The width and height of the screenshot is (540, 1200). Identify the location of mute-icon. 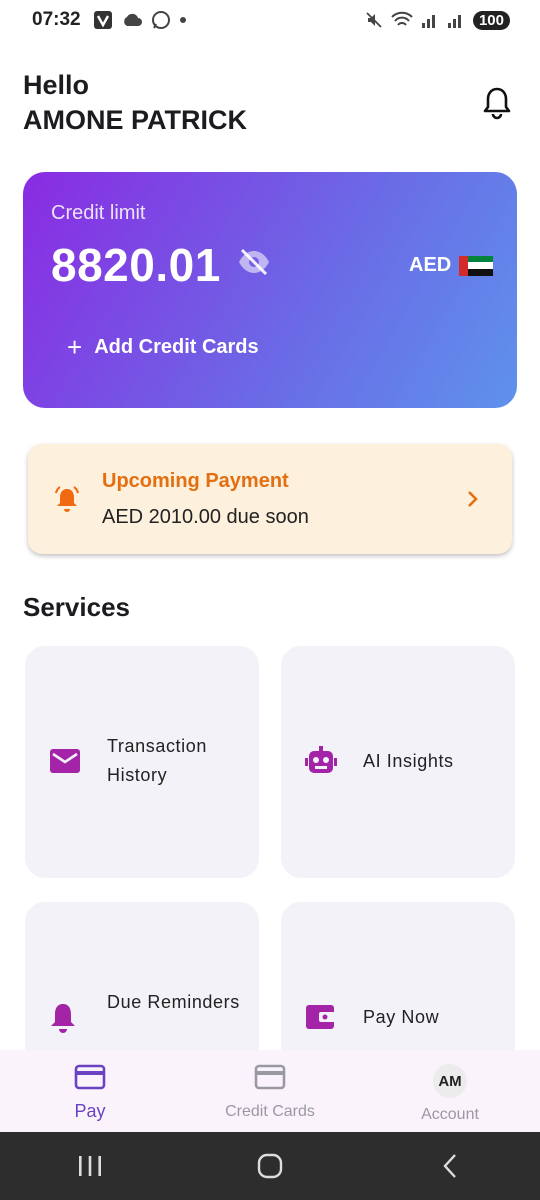
(374, 20).